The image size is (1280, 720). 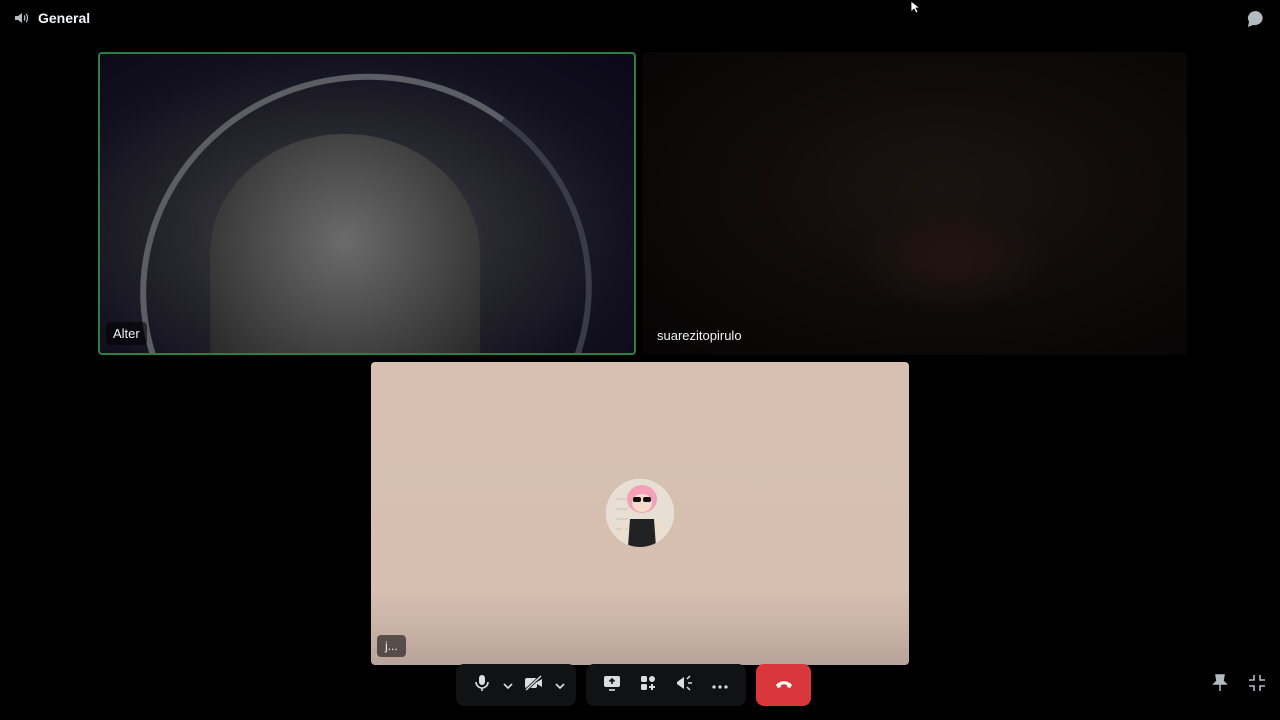 I want to click on video-settings-dropdown, so click(x=560, y=685).